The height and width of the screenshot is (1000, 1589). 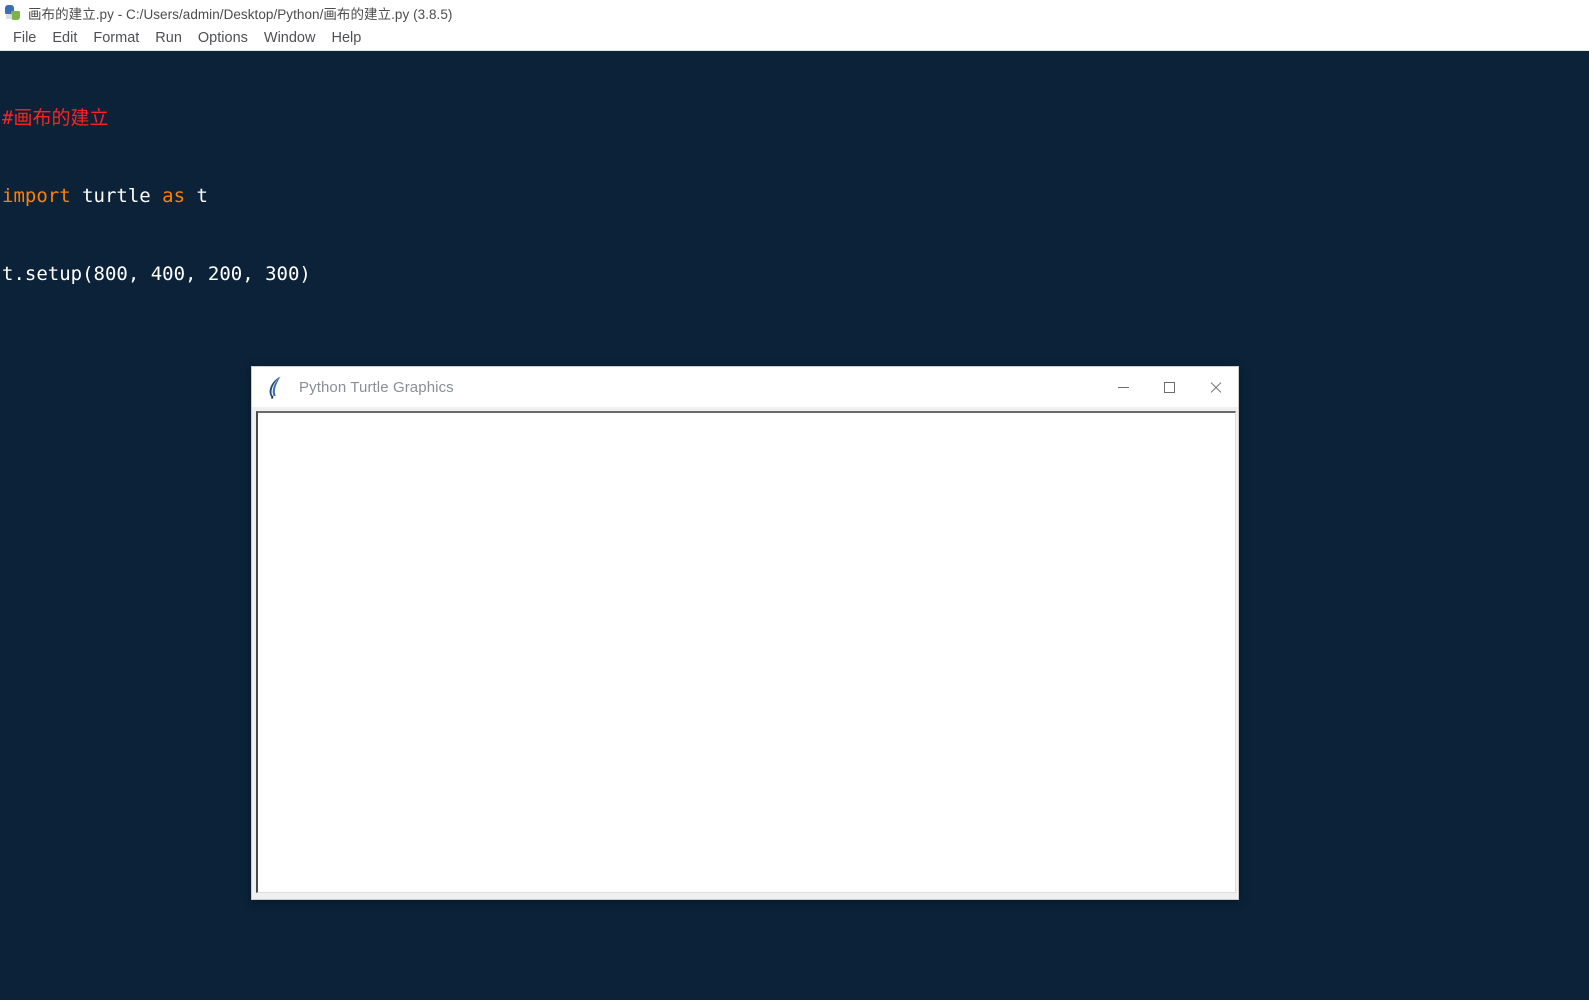 I want to click on close-button, so click(x=1215, y=387).